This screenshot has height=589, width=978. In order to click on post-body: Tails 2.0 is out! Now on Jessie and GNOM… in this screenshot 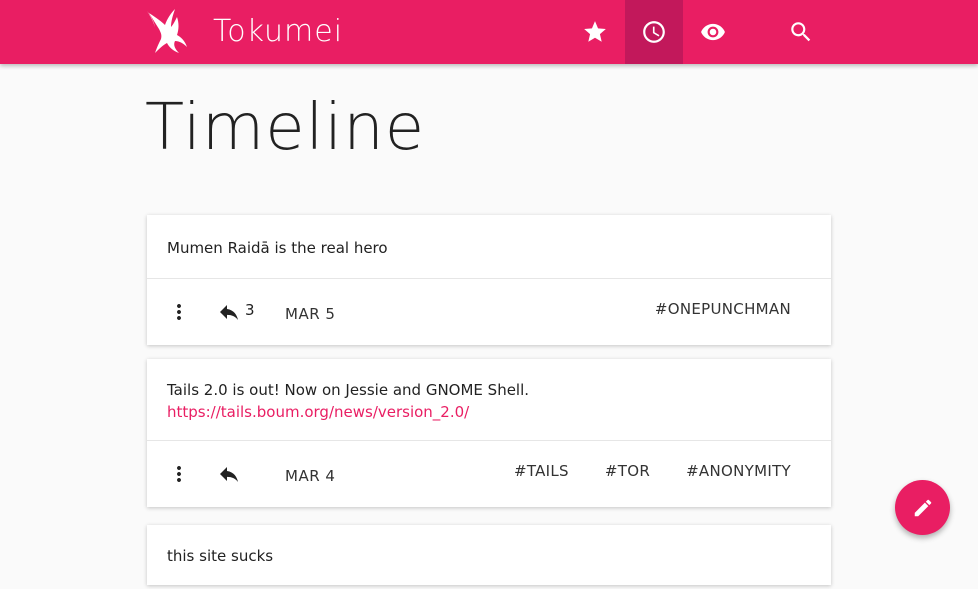, I will do `click(489, 399)`.